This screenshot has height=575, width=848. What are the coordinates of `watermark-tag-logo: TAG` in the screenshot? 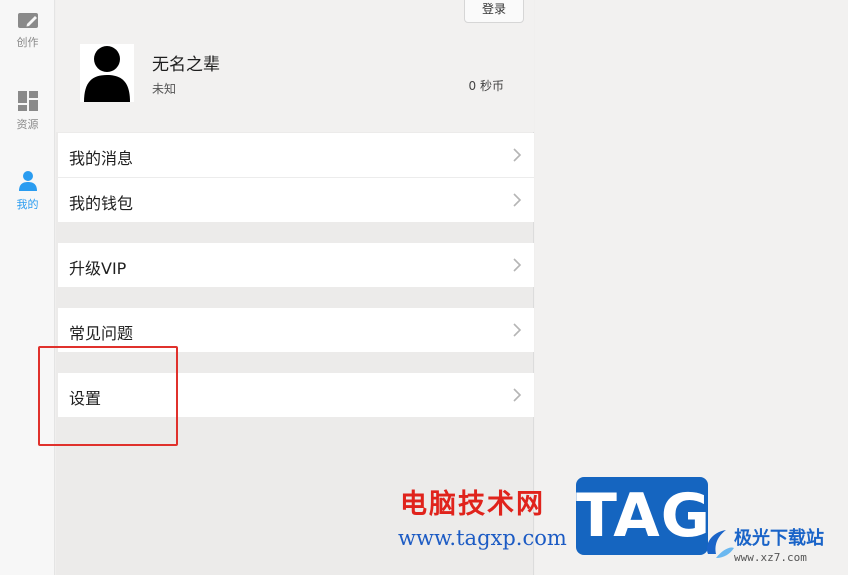 It's located at (643, 516).